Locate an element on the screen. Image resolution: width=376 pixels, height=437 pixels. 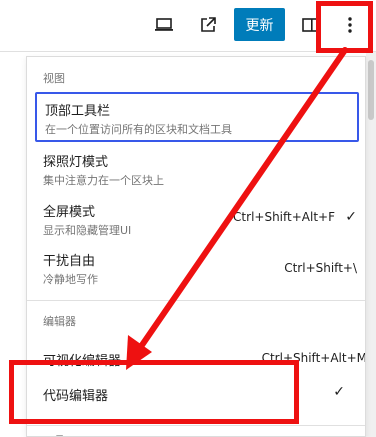
menu-item-shortcut: Ctrl+Shift+\ is located at coordinates (320, 268).